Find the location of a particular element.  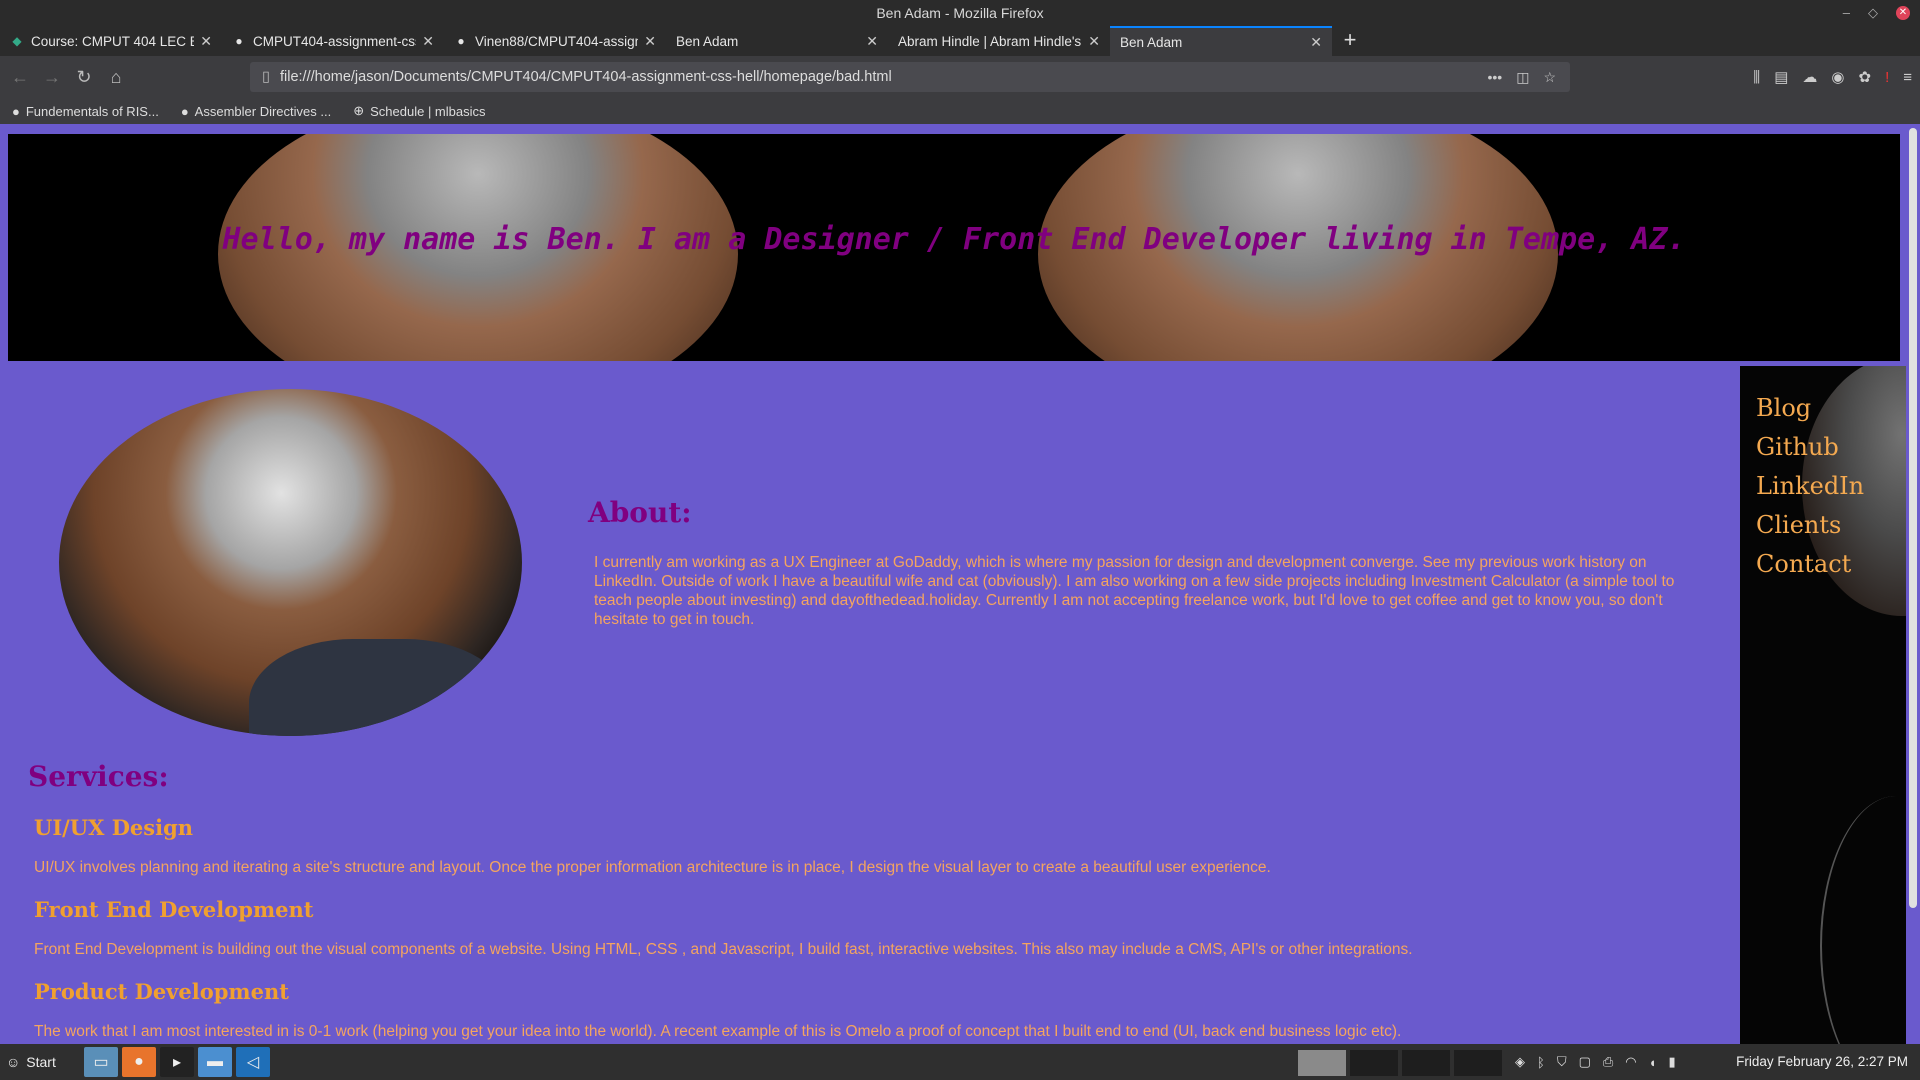

nav-link-blog: Blog is located at coordinates (1834, 408).